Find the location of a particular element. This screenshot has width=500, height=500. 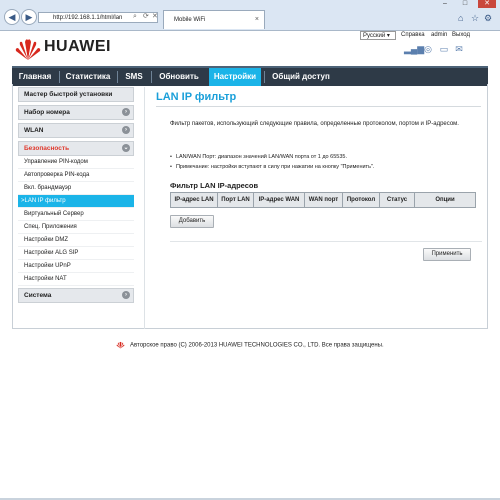

user-label: admin is located at coordinates (439, 35).